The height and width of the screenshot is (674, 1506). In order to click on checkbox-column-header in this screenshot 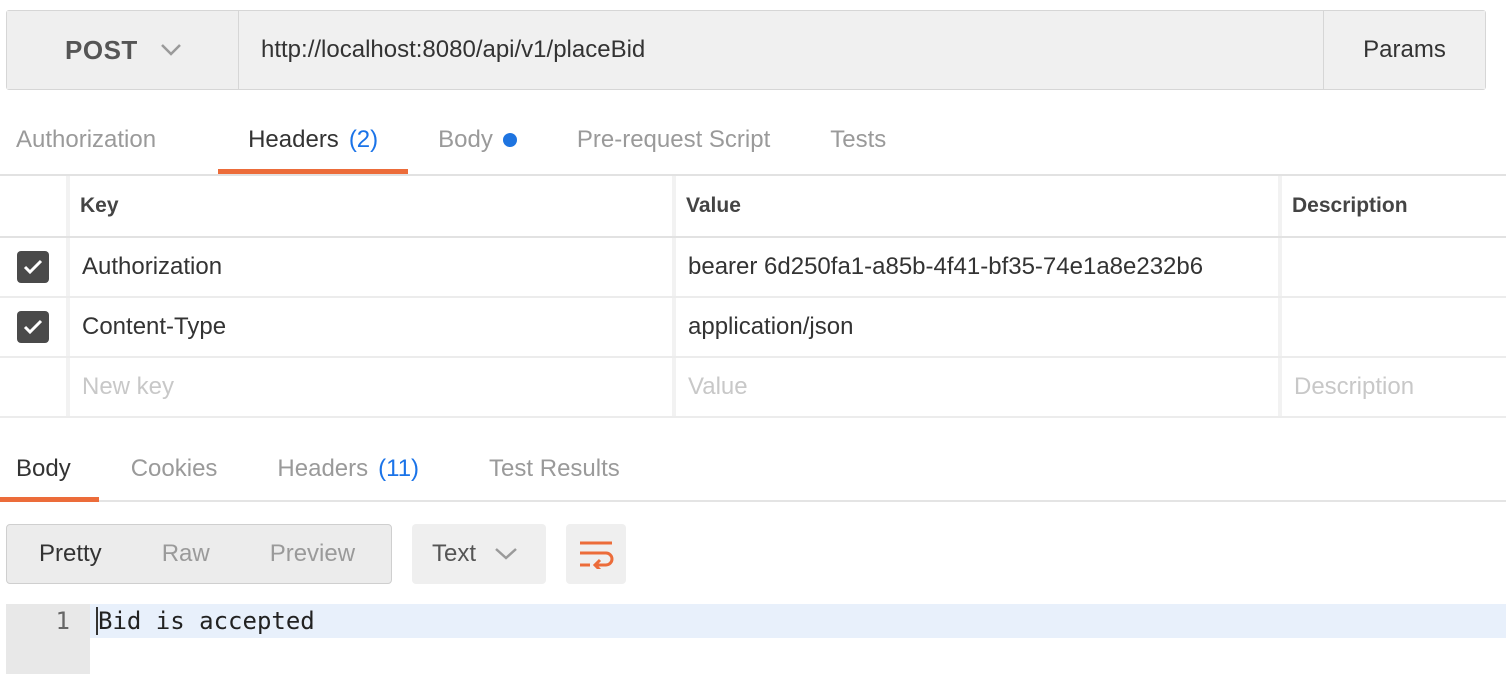, I will do `click(35, 206)`.